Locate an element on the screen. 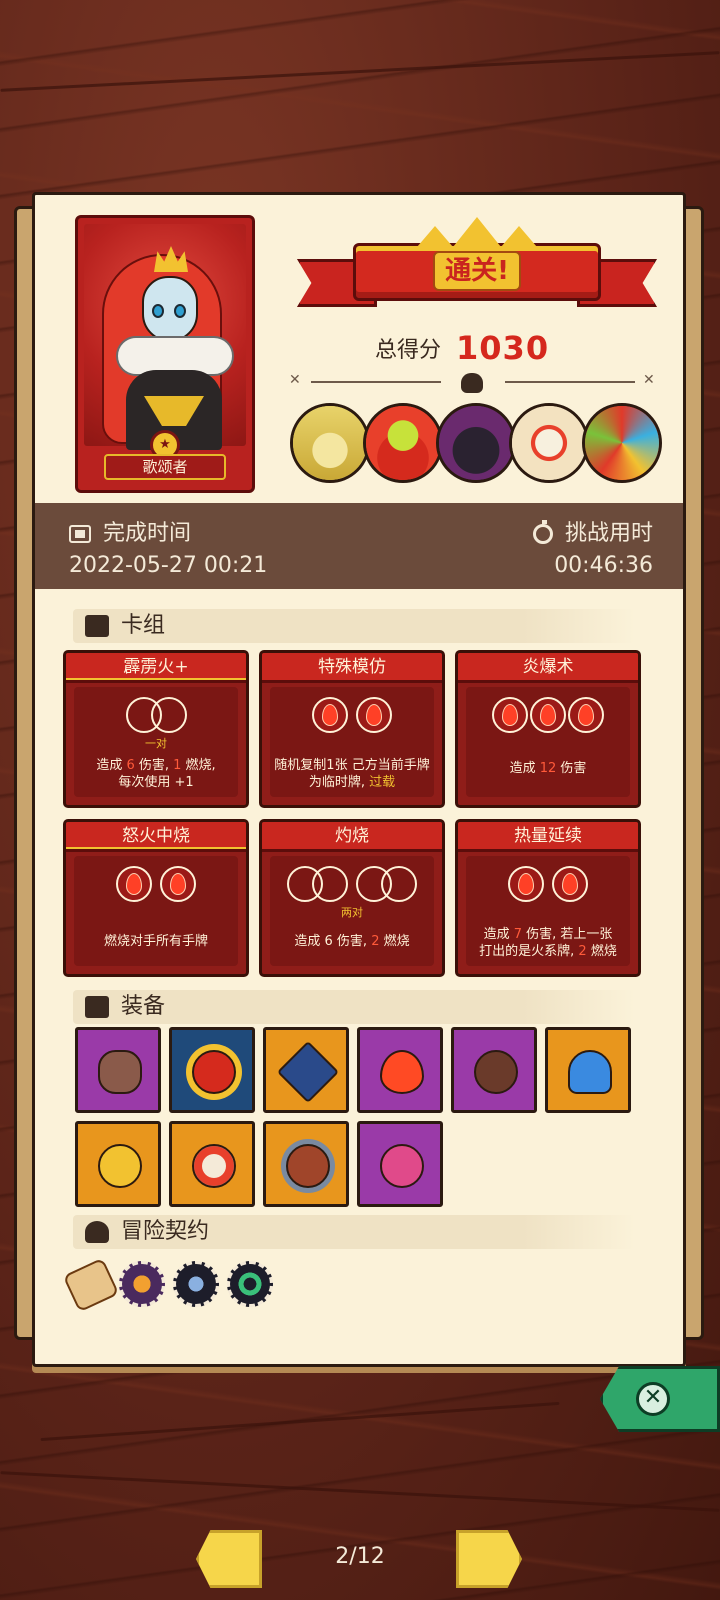 Image resolution: width=720 pixels, height=1600 pixels. equip-flame-charm is located at coordinates (400, 1070).